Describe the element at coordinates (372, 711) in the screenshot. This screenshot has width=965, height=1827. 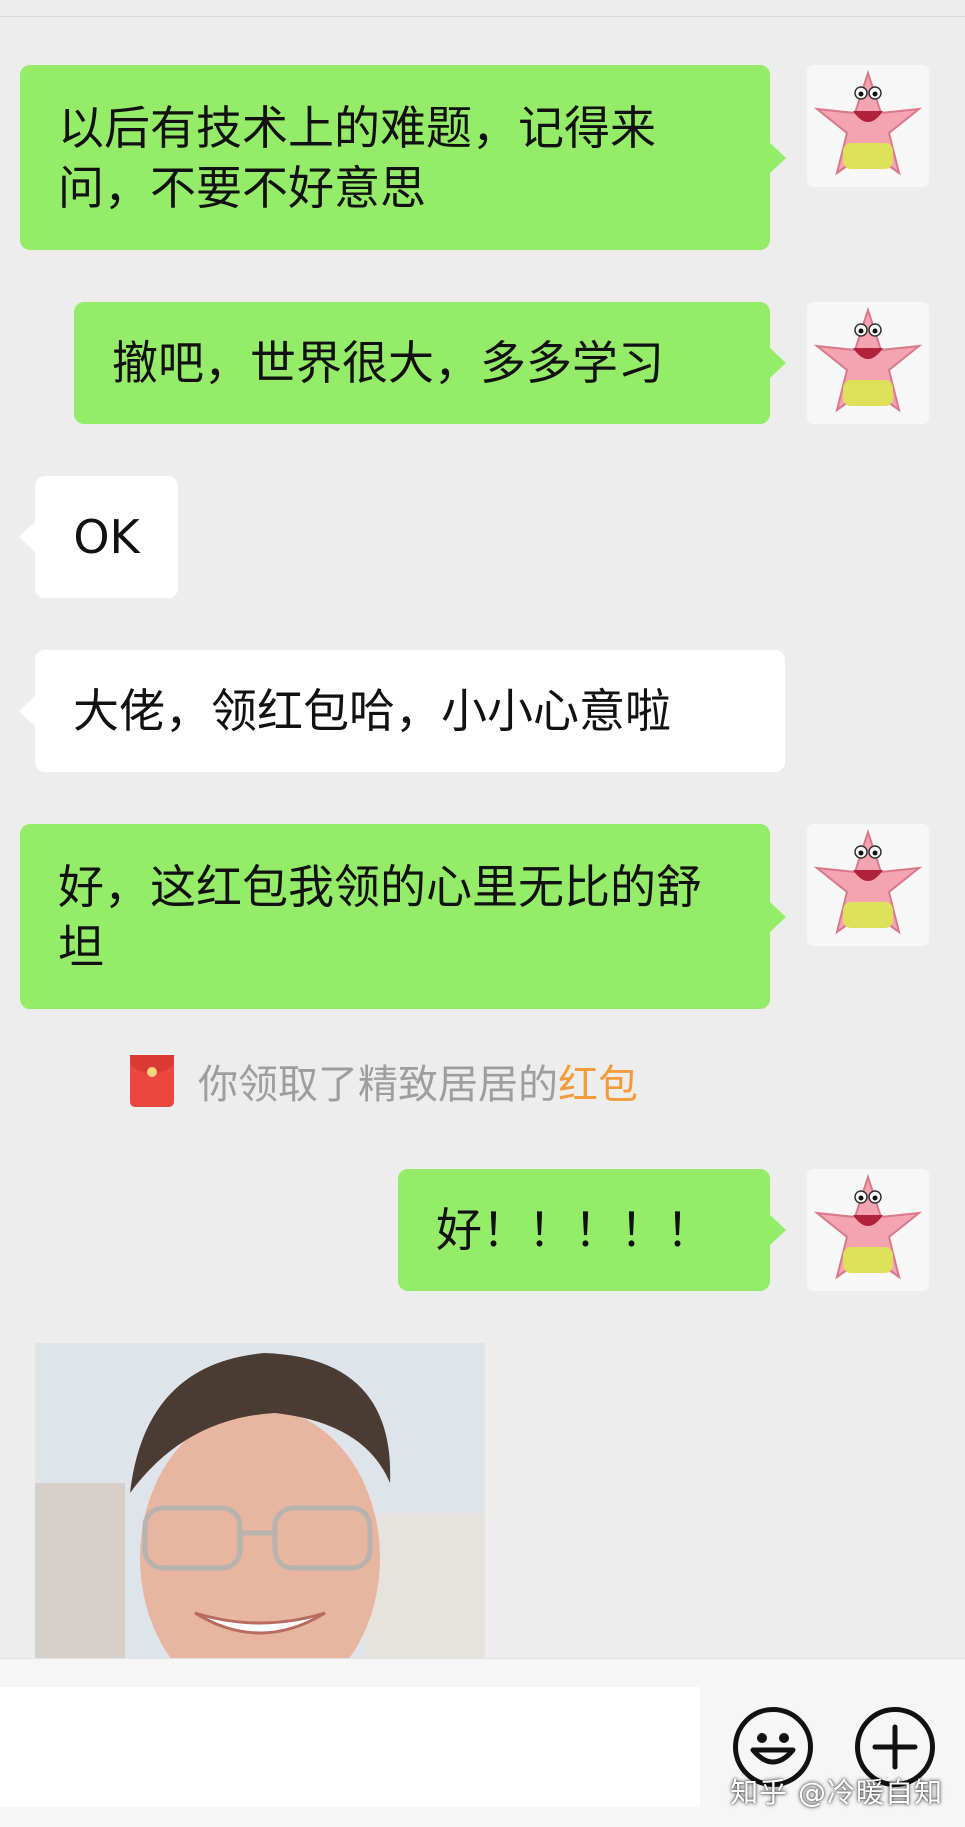
I see `message-text: 大佬，领红包哈，小小心意啦` at that location.